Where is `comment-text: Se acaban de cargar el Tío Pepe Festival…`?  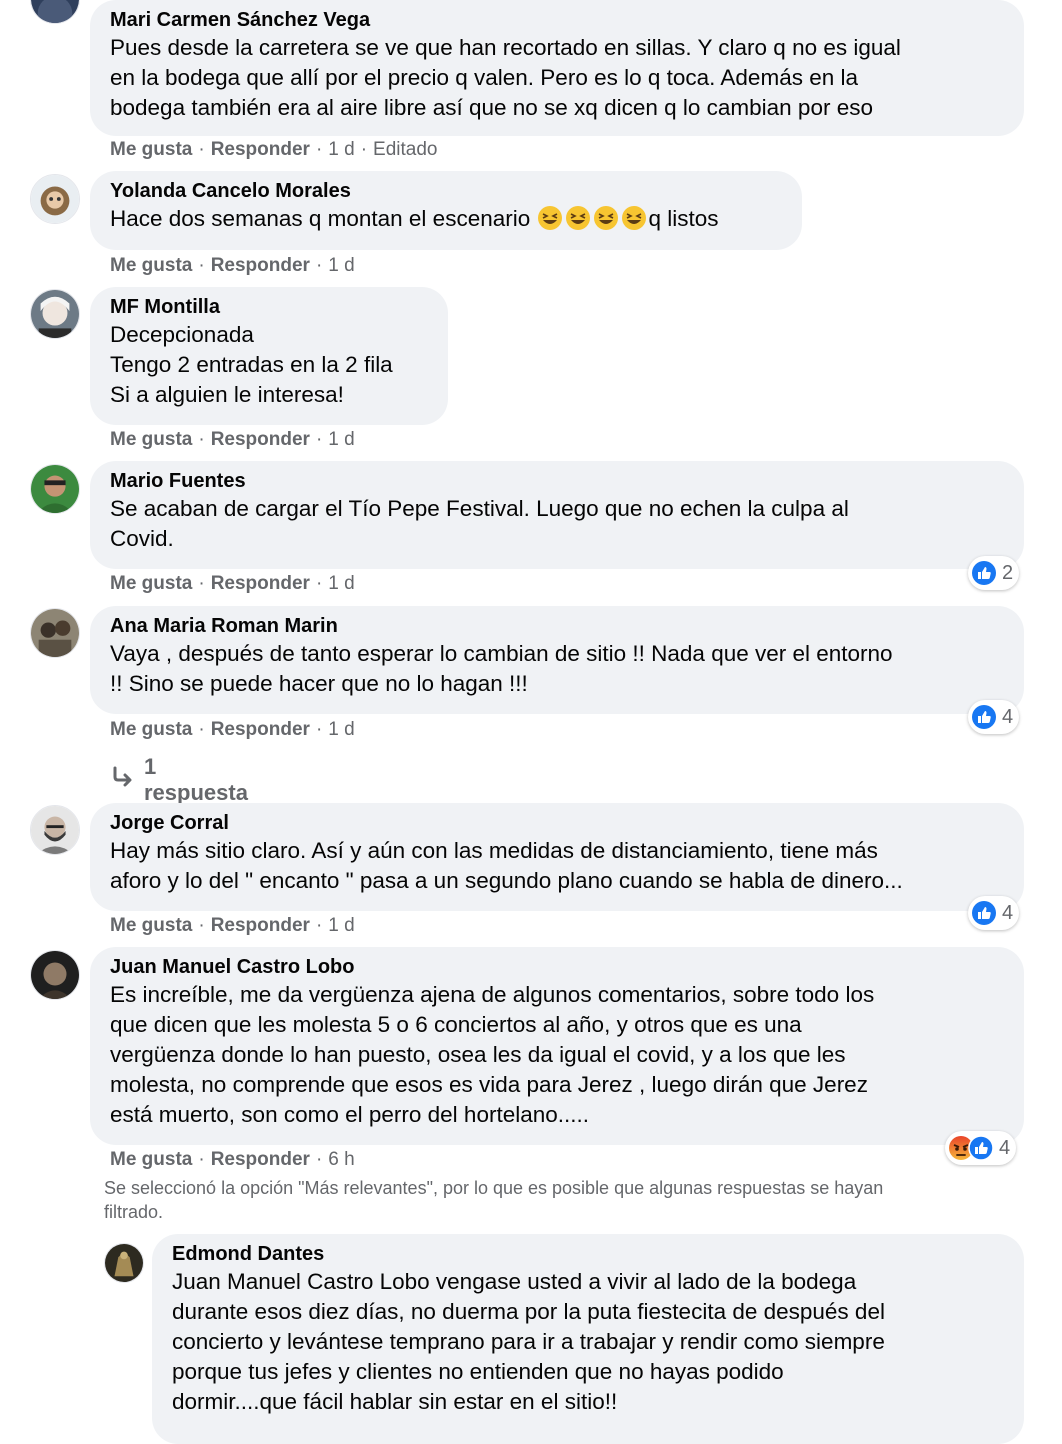
comment-text: Se acaban de cargar el Tío Pepe Festival… is located at coordinates (479, 523).